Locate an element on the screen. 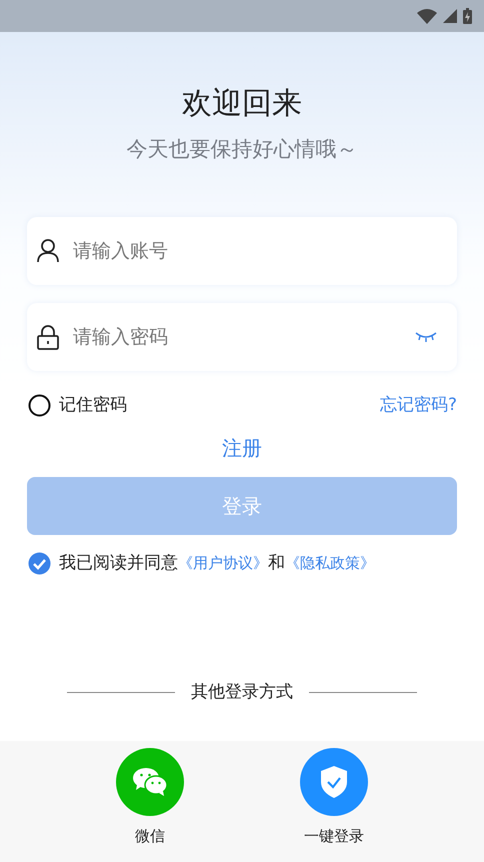 The image size is (484, 862). agreement-text: 我已阅读并同意《用户协议》和《隐私政策》 is located at coordinates (217, 563).